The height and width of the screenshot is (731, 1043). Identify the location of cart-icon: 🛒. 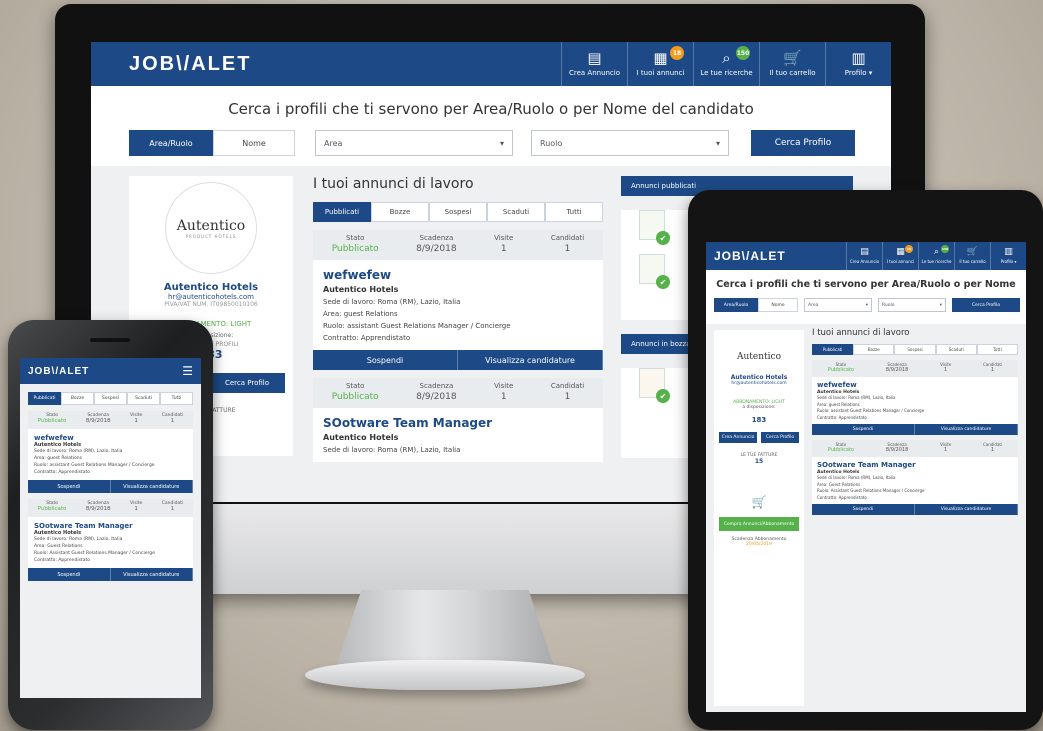
(972, 252).